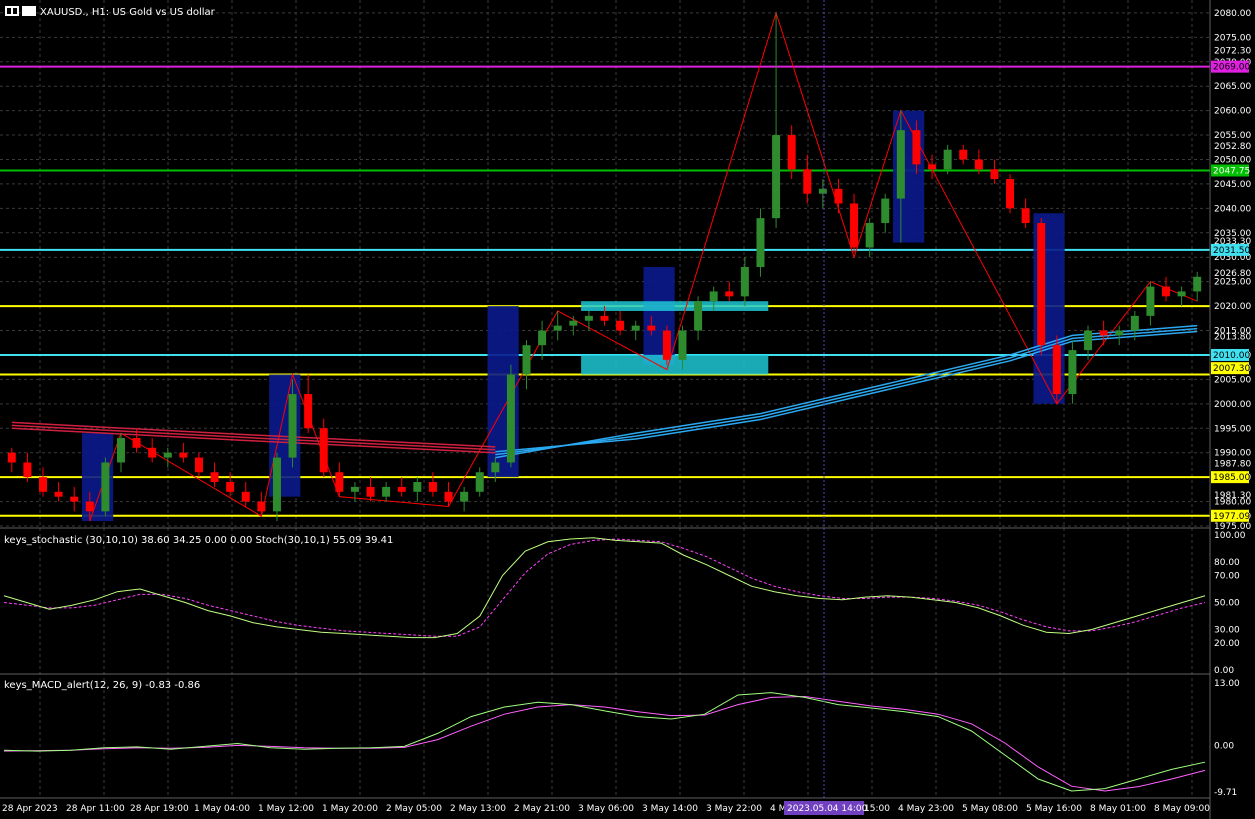 The height and width of the screenshot is (819, 1255). What do you see at coordinates (675, 364) in the screenshot?
I see `demand-zone` at bounding box center [675, 364].